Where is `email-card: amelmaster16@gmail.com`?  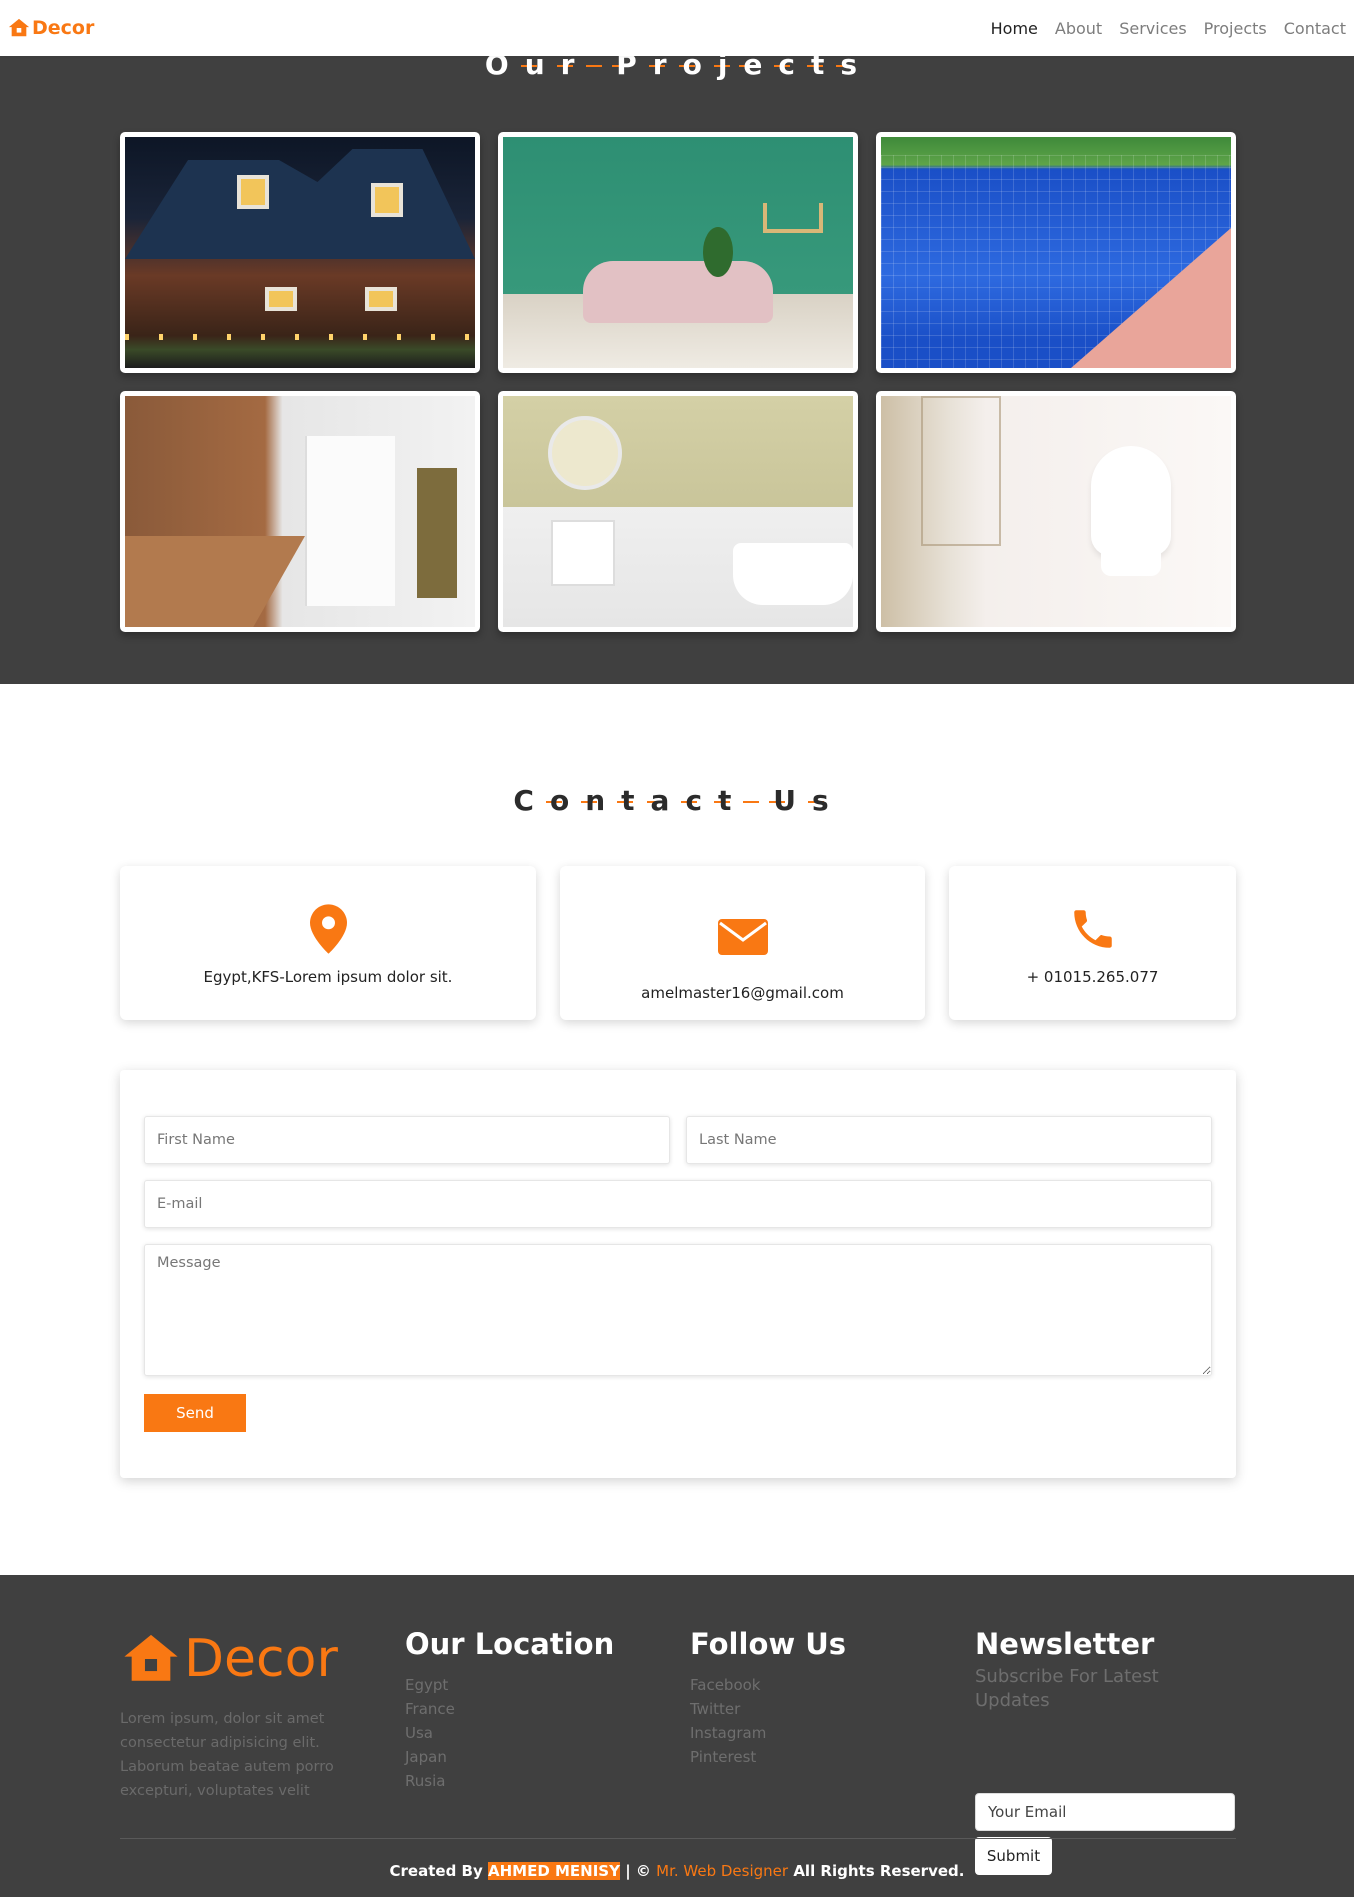
email-card: amelmaster16@gmail.com is located at coordinates (742, 943).